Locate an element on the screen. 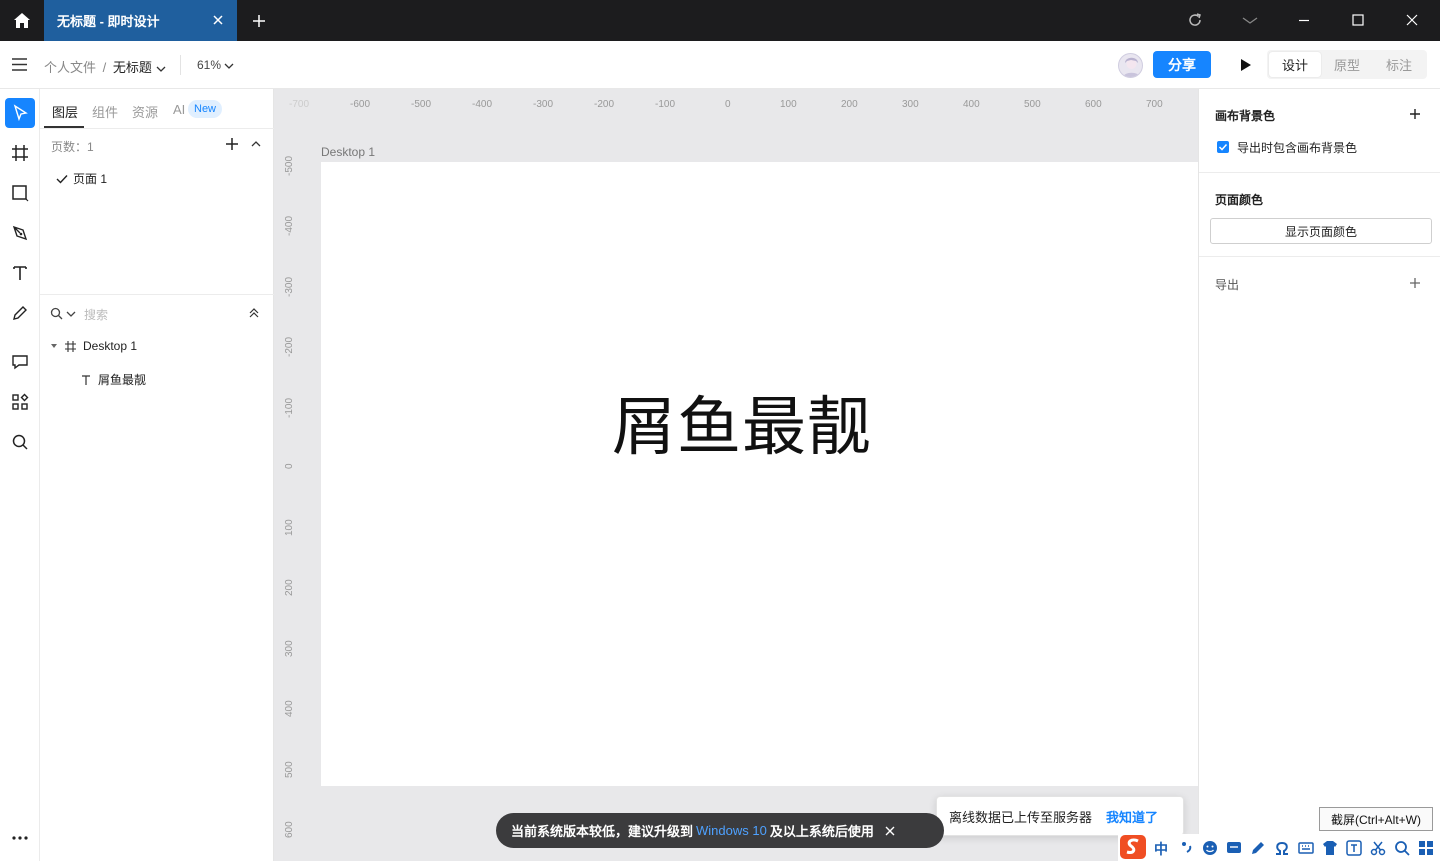  breadcrumb-current: 无标题 is located at coordinates (132, 67).